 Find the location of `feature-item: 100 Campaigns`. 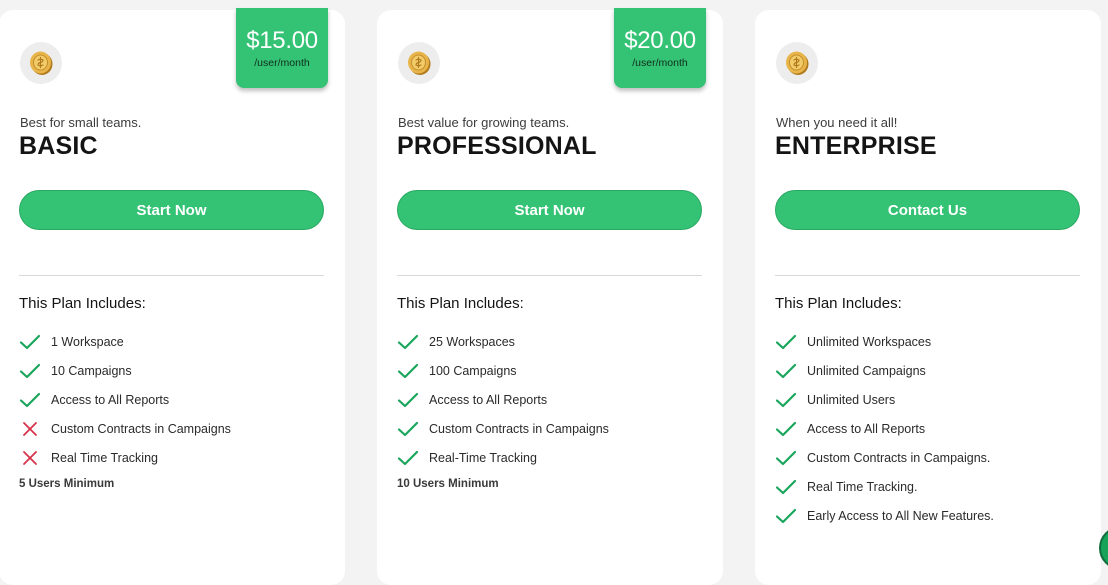

feature-item: 100 Campaigns is located at coordinates (503, 370).